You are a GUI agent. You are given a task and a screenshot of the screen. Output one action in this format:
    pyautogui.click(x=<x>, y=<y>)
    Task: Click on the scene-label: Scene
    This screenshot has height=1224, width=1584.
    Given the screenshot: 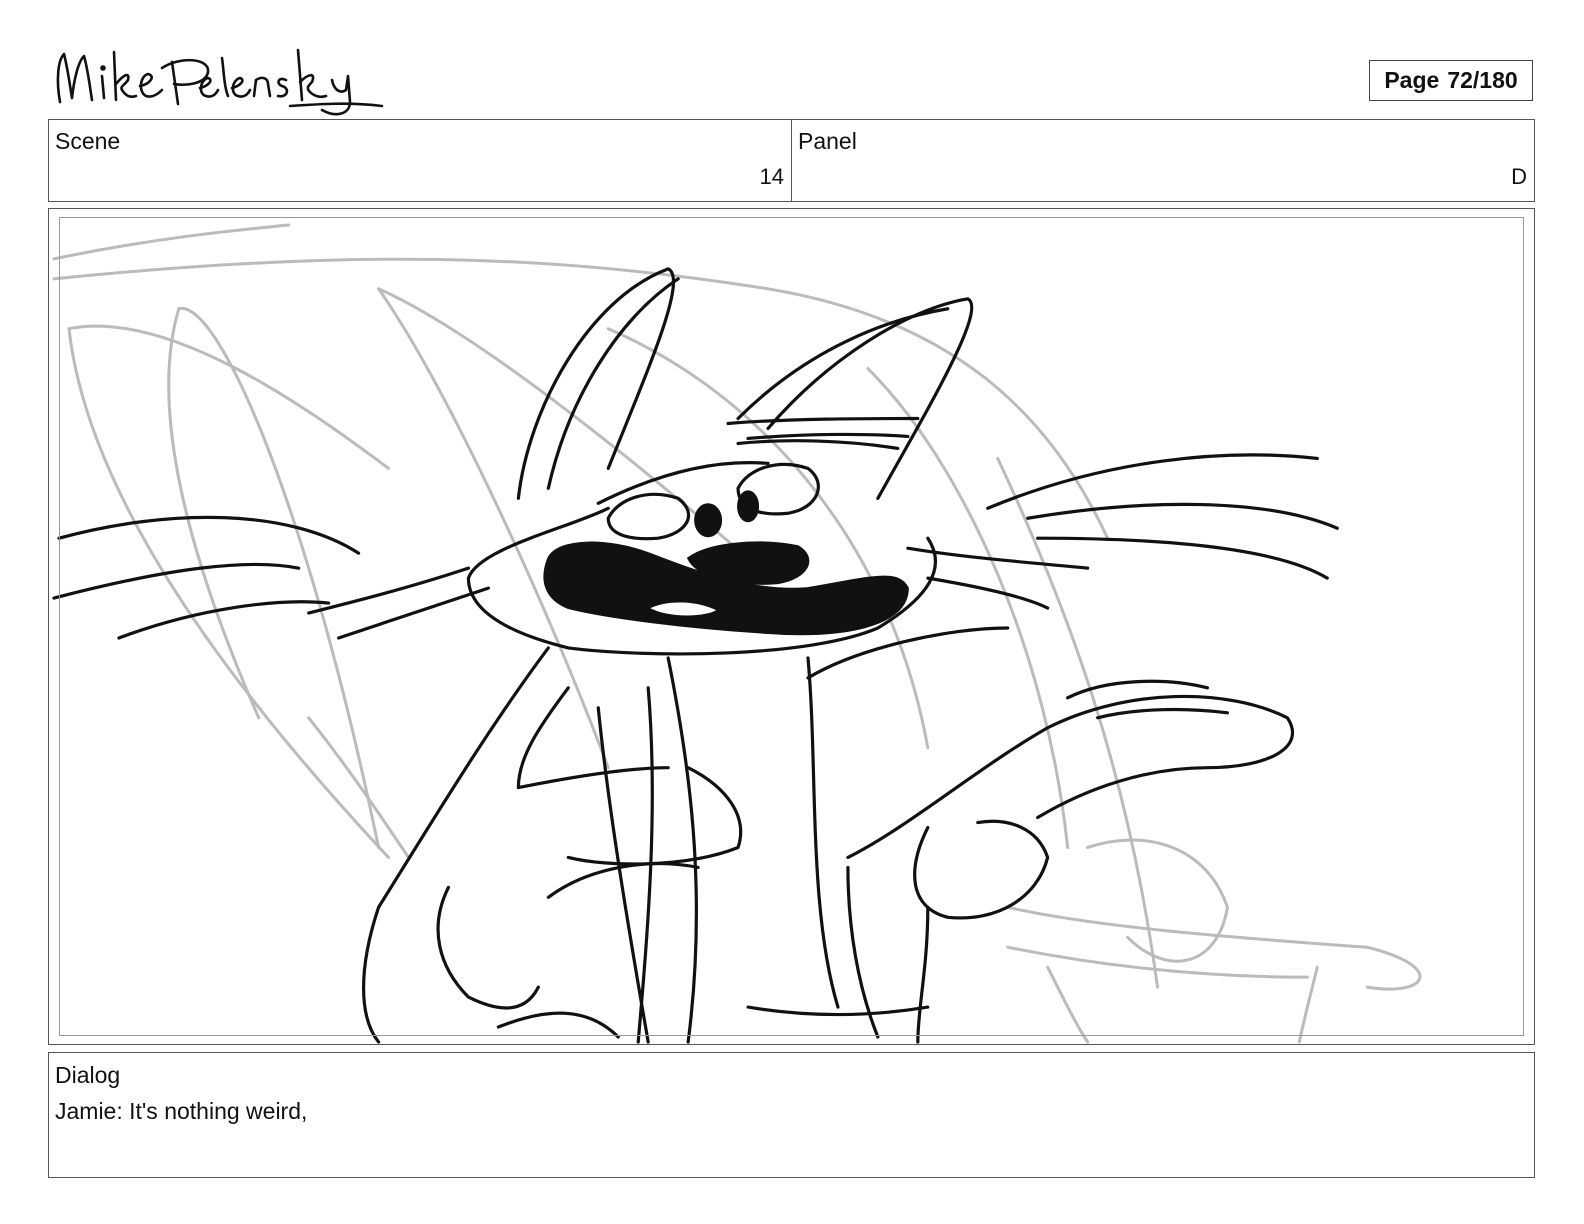 What is the action you would take?
    pyautogui.click(x=88, y=141)
    